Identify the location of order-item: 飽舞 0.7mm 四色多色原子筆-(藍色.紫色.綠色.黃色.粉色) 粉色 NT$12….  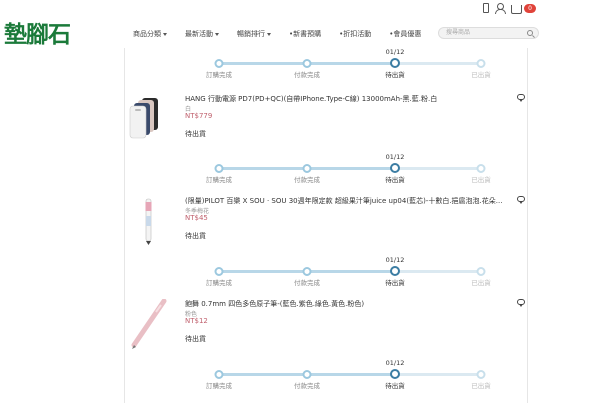
(328, 323).